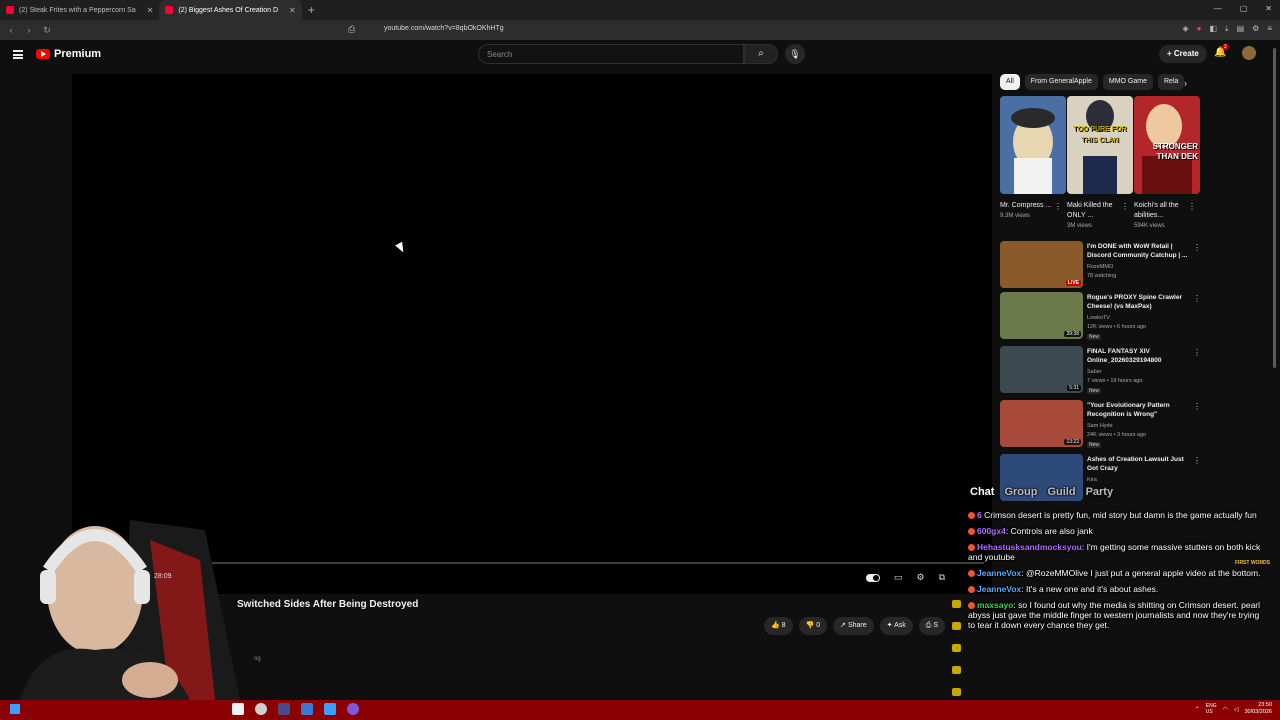  Describe the element at coordinates (1236, 709) in the screenshot. I see `volume-icon: ◁` at that location.